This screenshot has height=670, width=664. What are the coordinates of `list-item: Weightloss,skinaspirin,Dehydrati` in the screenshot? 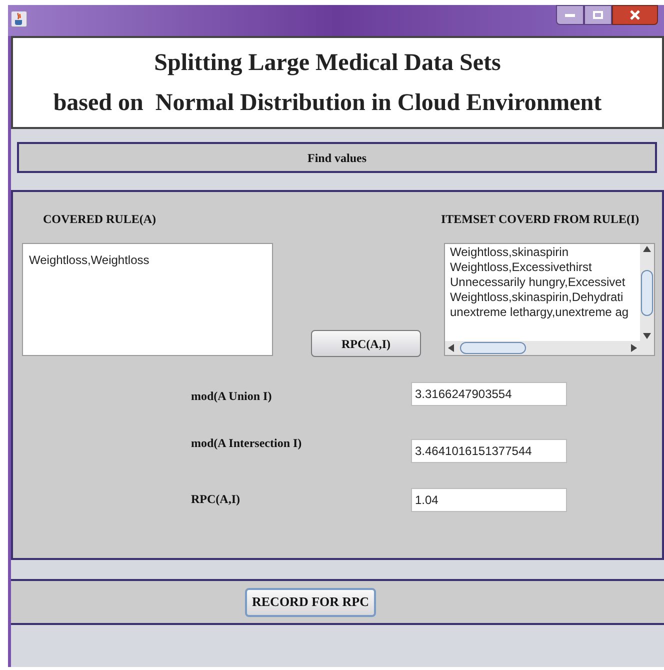 It's located at (537, 297).